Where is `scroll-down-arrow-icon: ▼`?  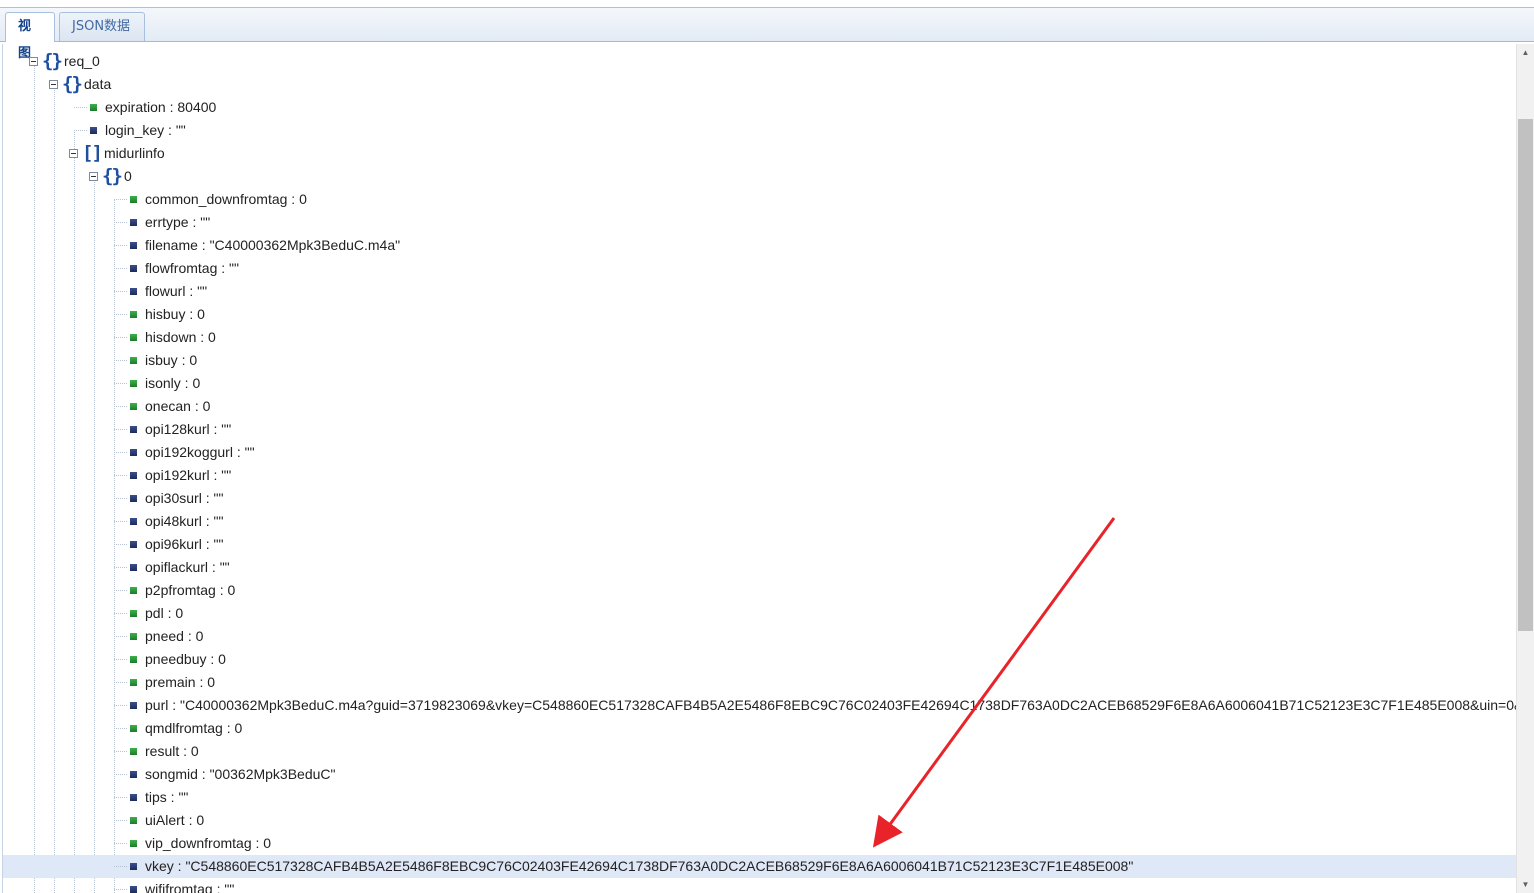 scroll-down-arrow-icon: ▼ is located at coordinates (1525, 884).